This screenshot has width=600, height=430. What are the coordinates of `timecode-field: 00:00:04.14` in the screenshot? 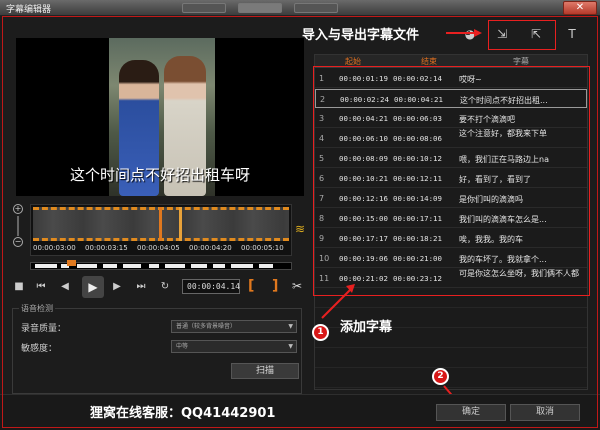 It's located at (211, 286).